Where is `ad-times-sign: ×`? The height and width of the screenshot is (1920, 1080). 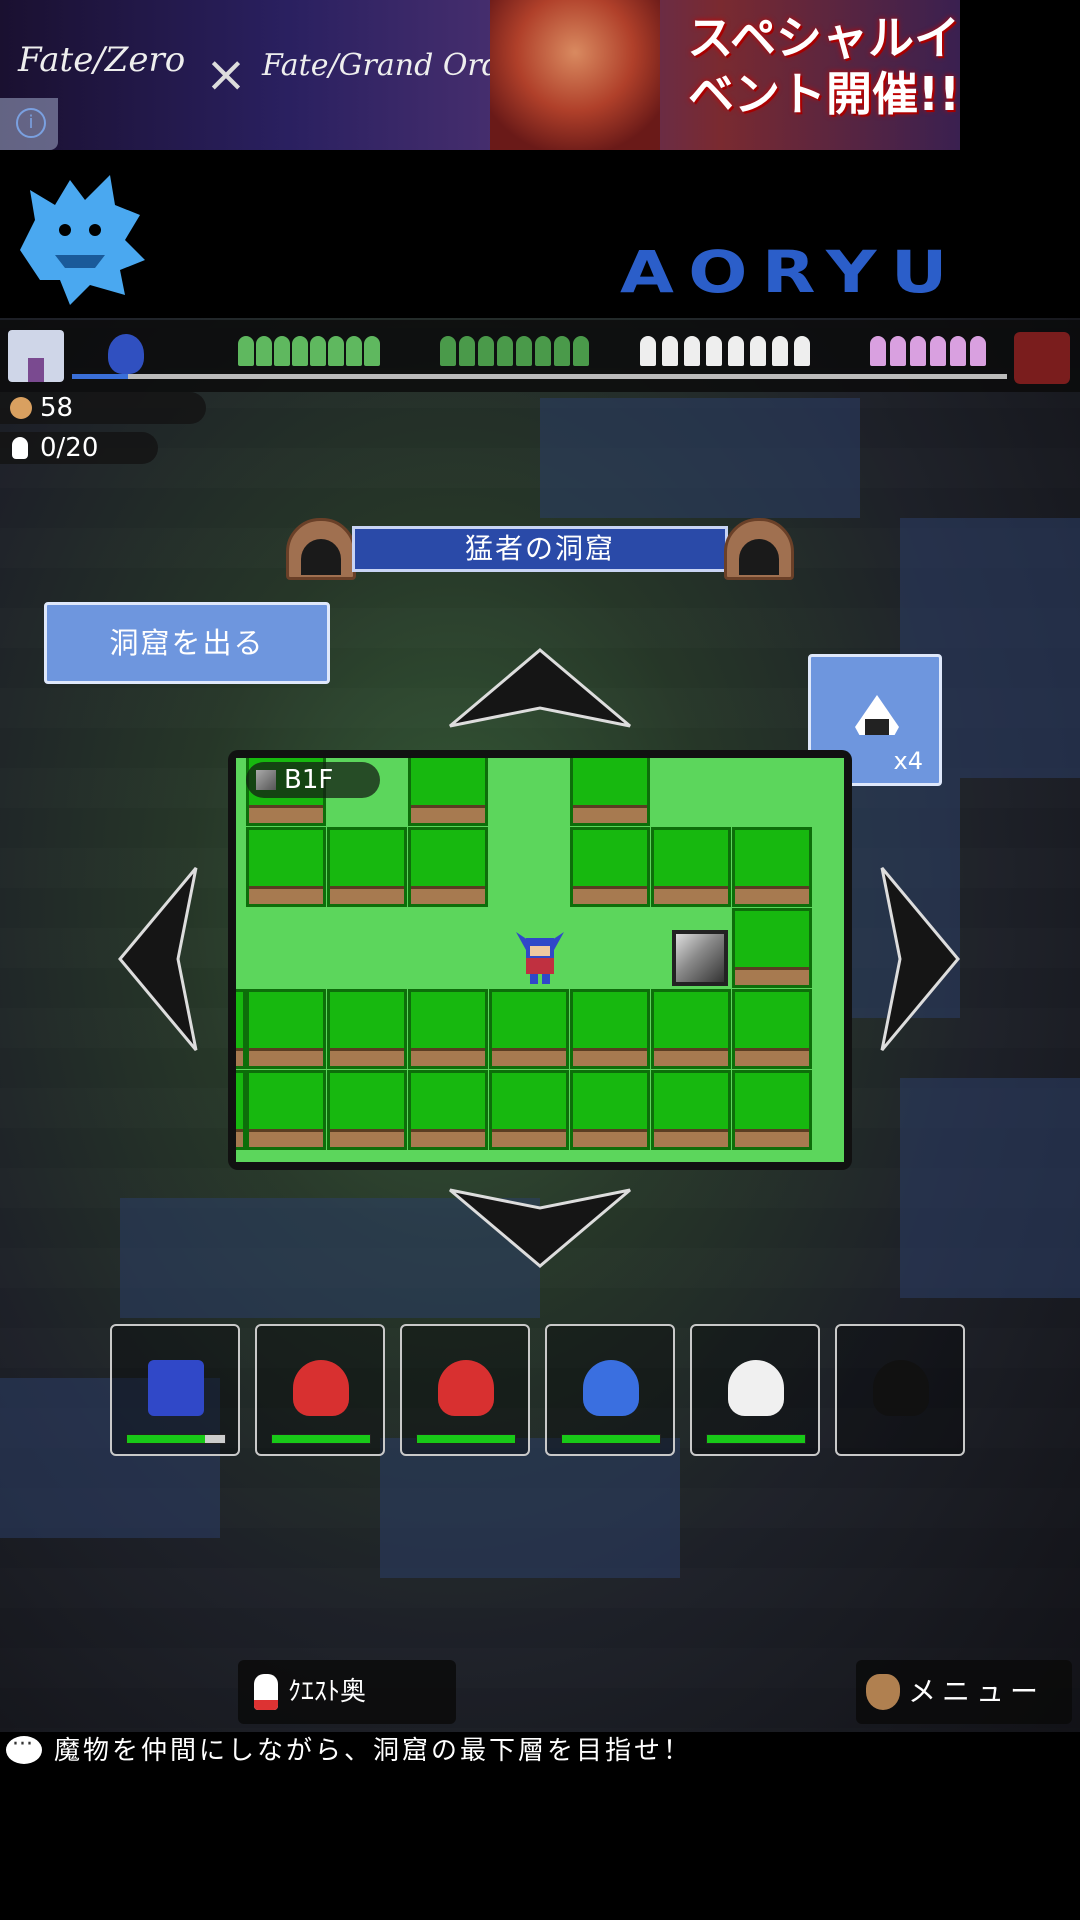 ad-times-sign: × is located at coordinates (226, 74).